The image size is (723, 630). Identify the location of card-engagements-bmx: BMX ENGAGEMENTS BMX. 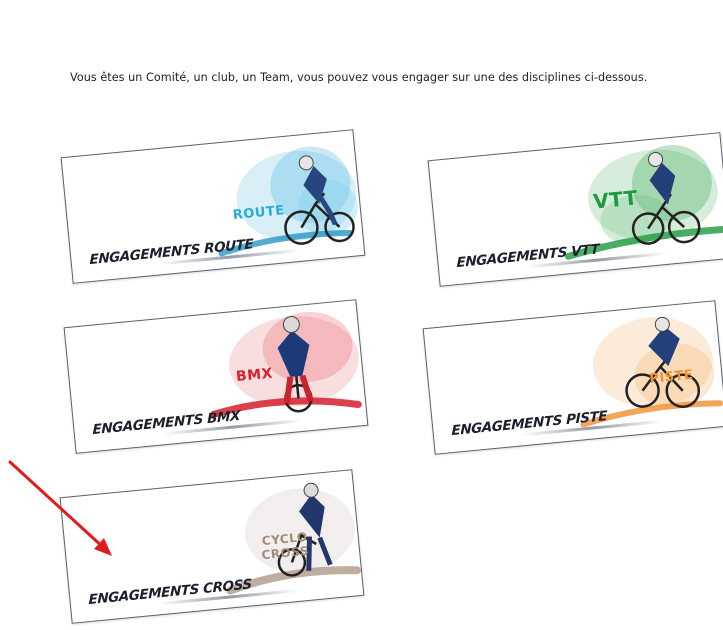
(216, 376).